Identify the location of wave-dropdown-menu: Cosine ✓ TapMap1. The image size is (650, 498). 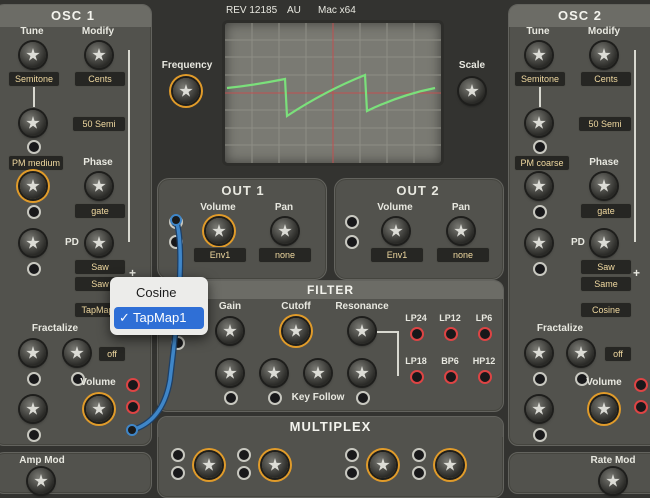
(159, 306).